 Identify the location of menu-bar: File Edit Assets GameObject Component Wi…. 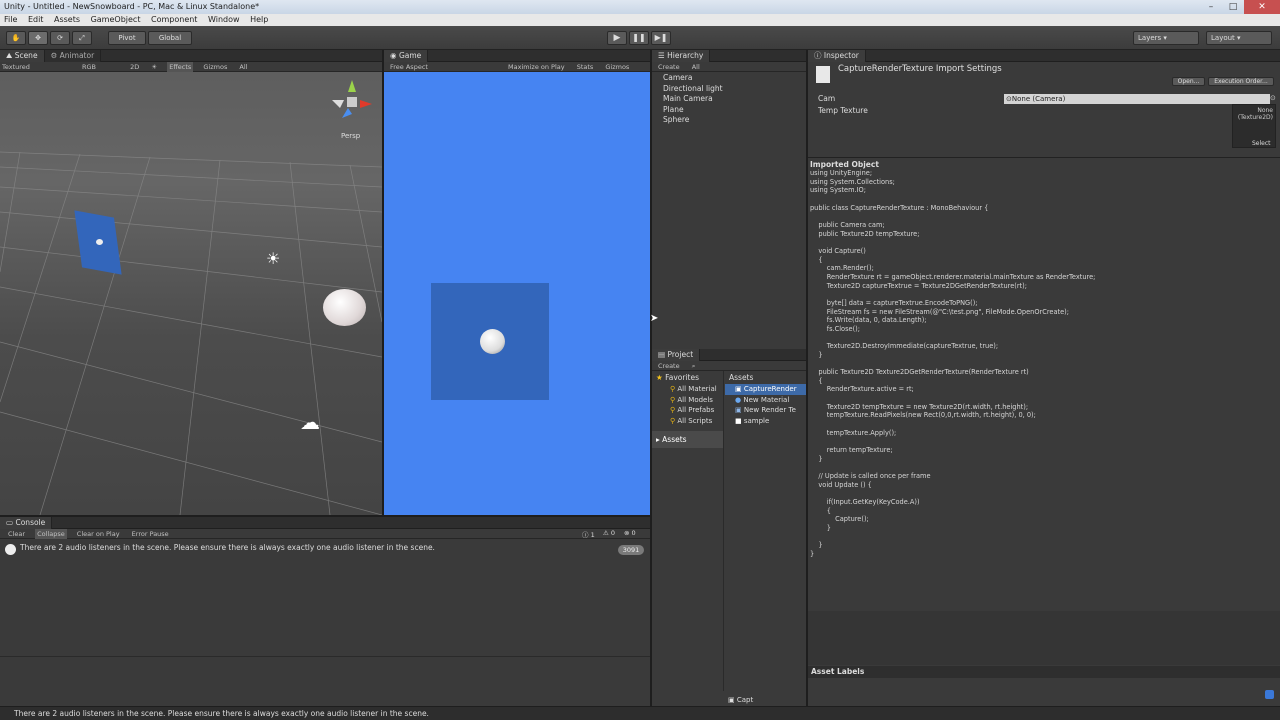
(640, 20).